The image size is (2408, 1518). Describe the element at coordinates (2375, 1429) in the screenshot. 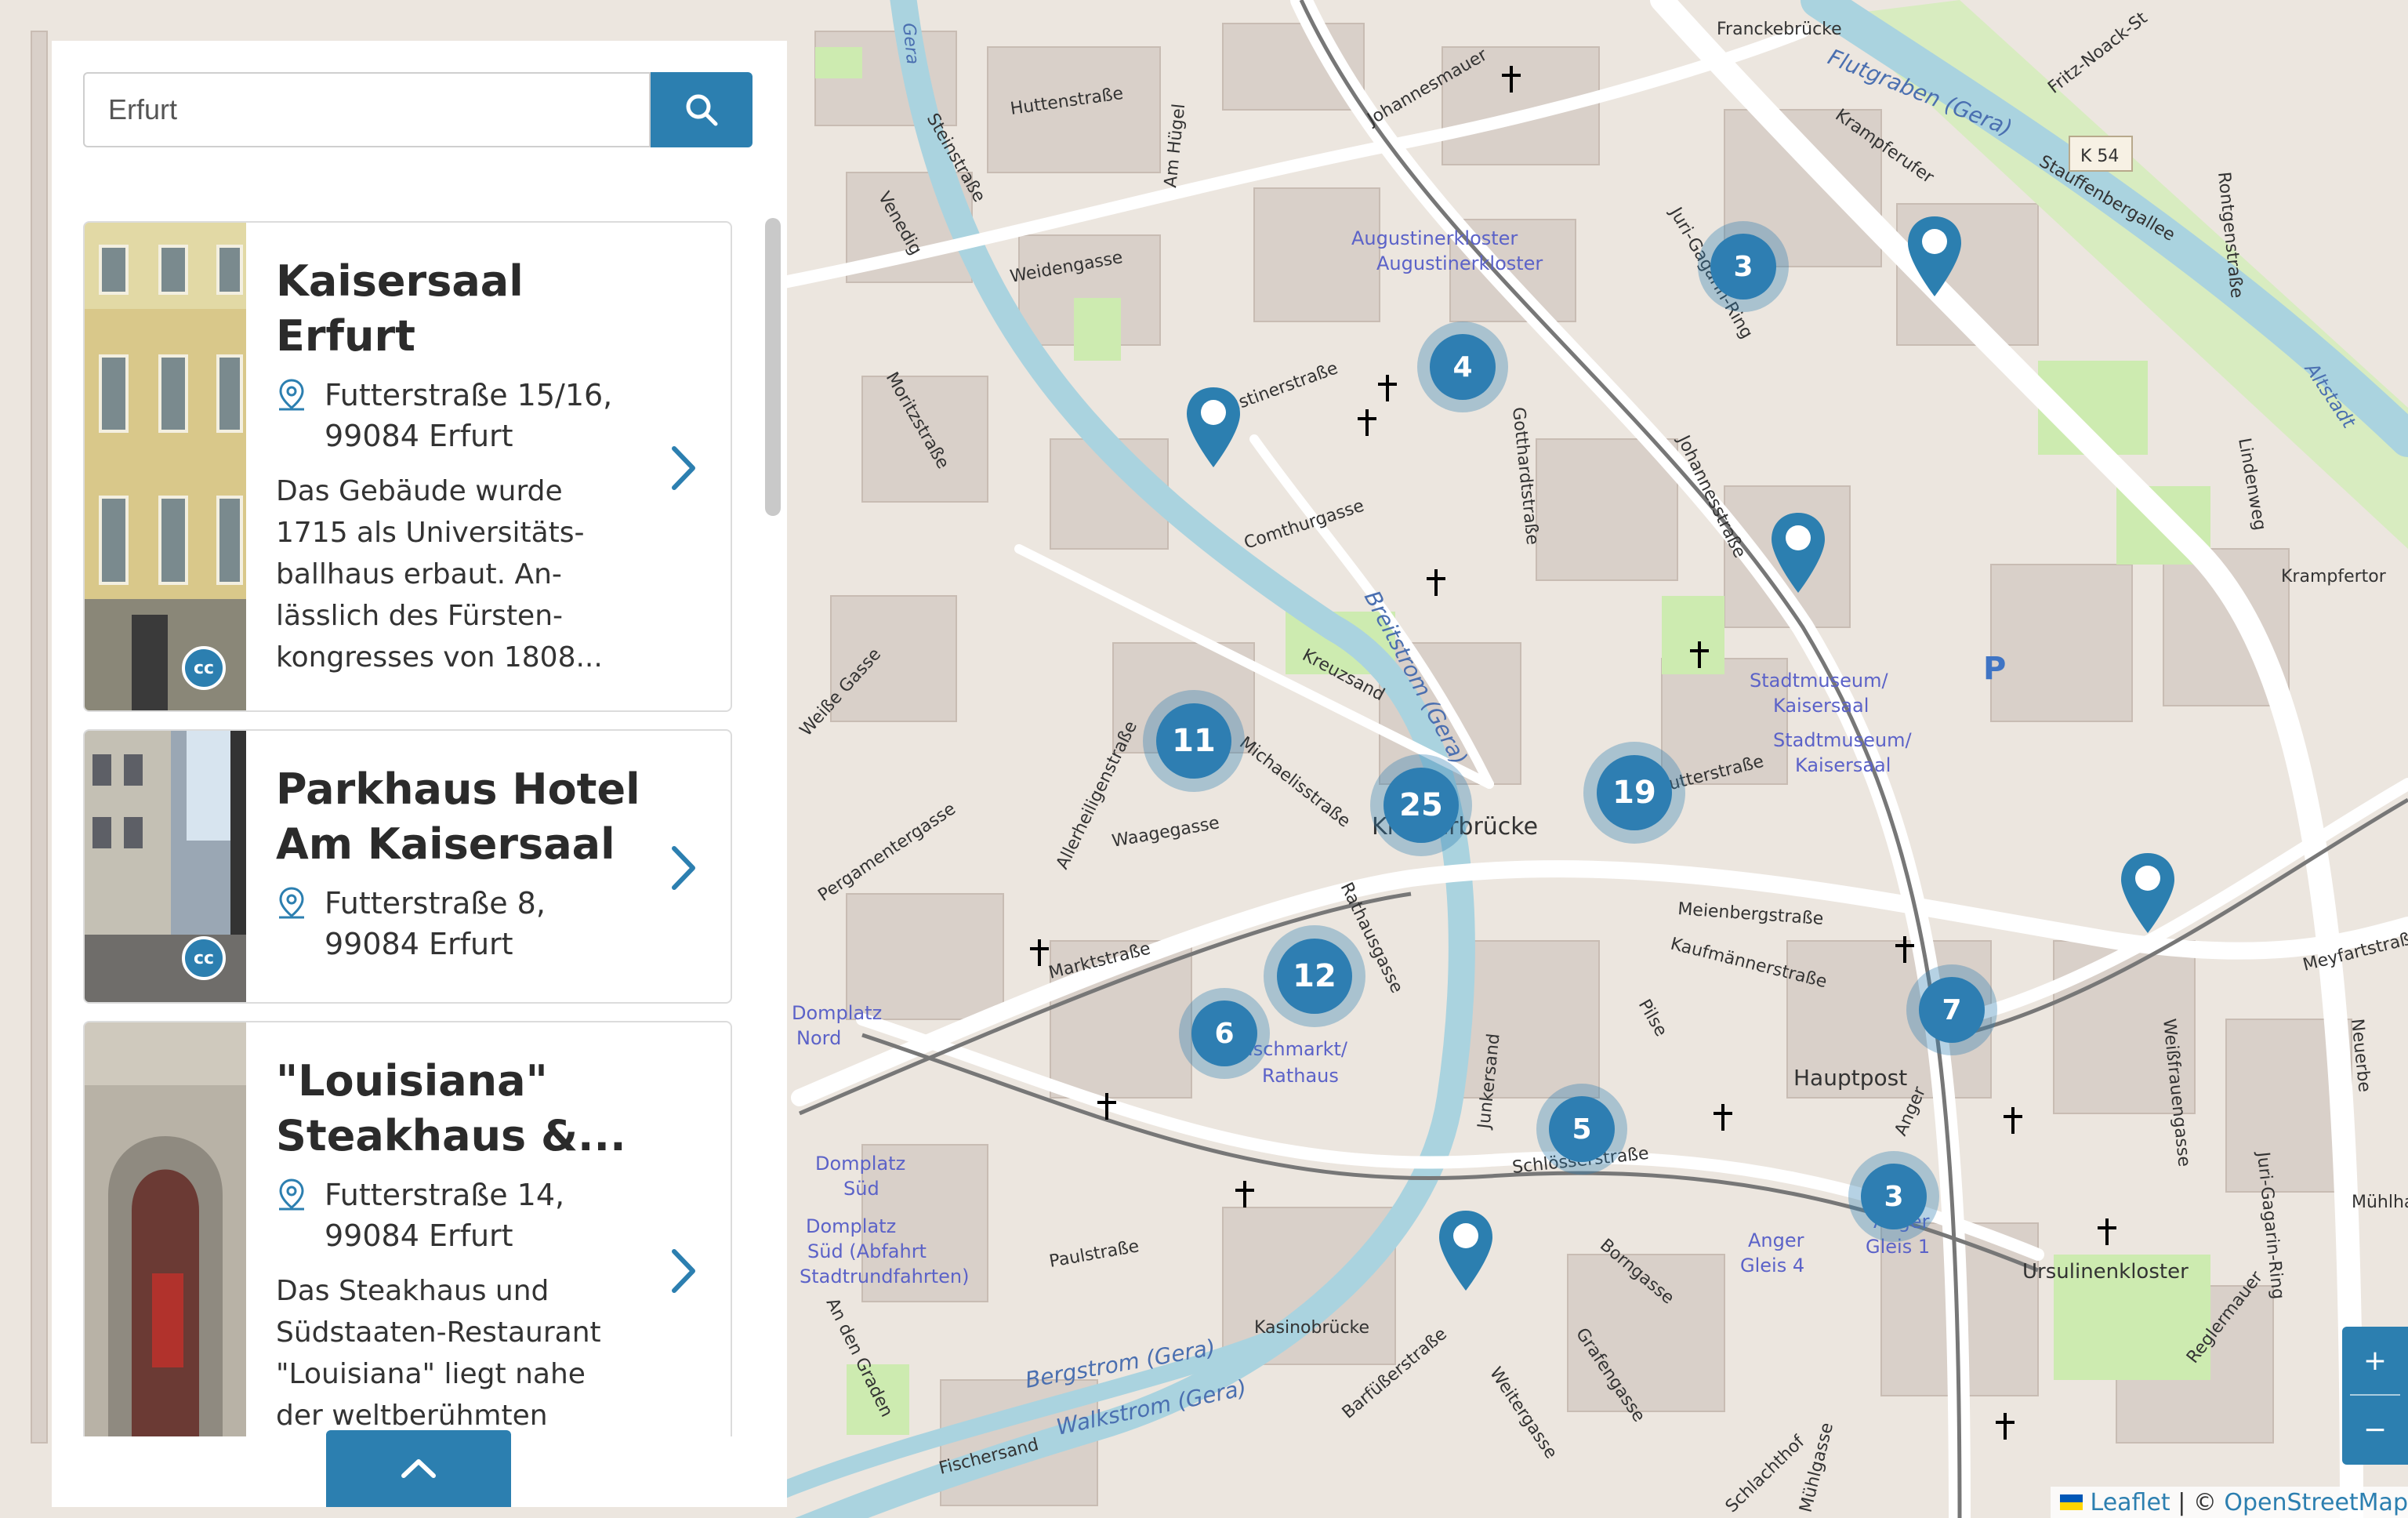

I see `zoom-out-button: −` at that location.